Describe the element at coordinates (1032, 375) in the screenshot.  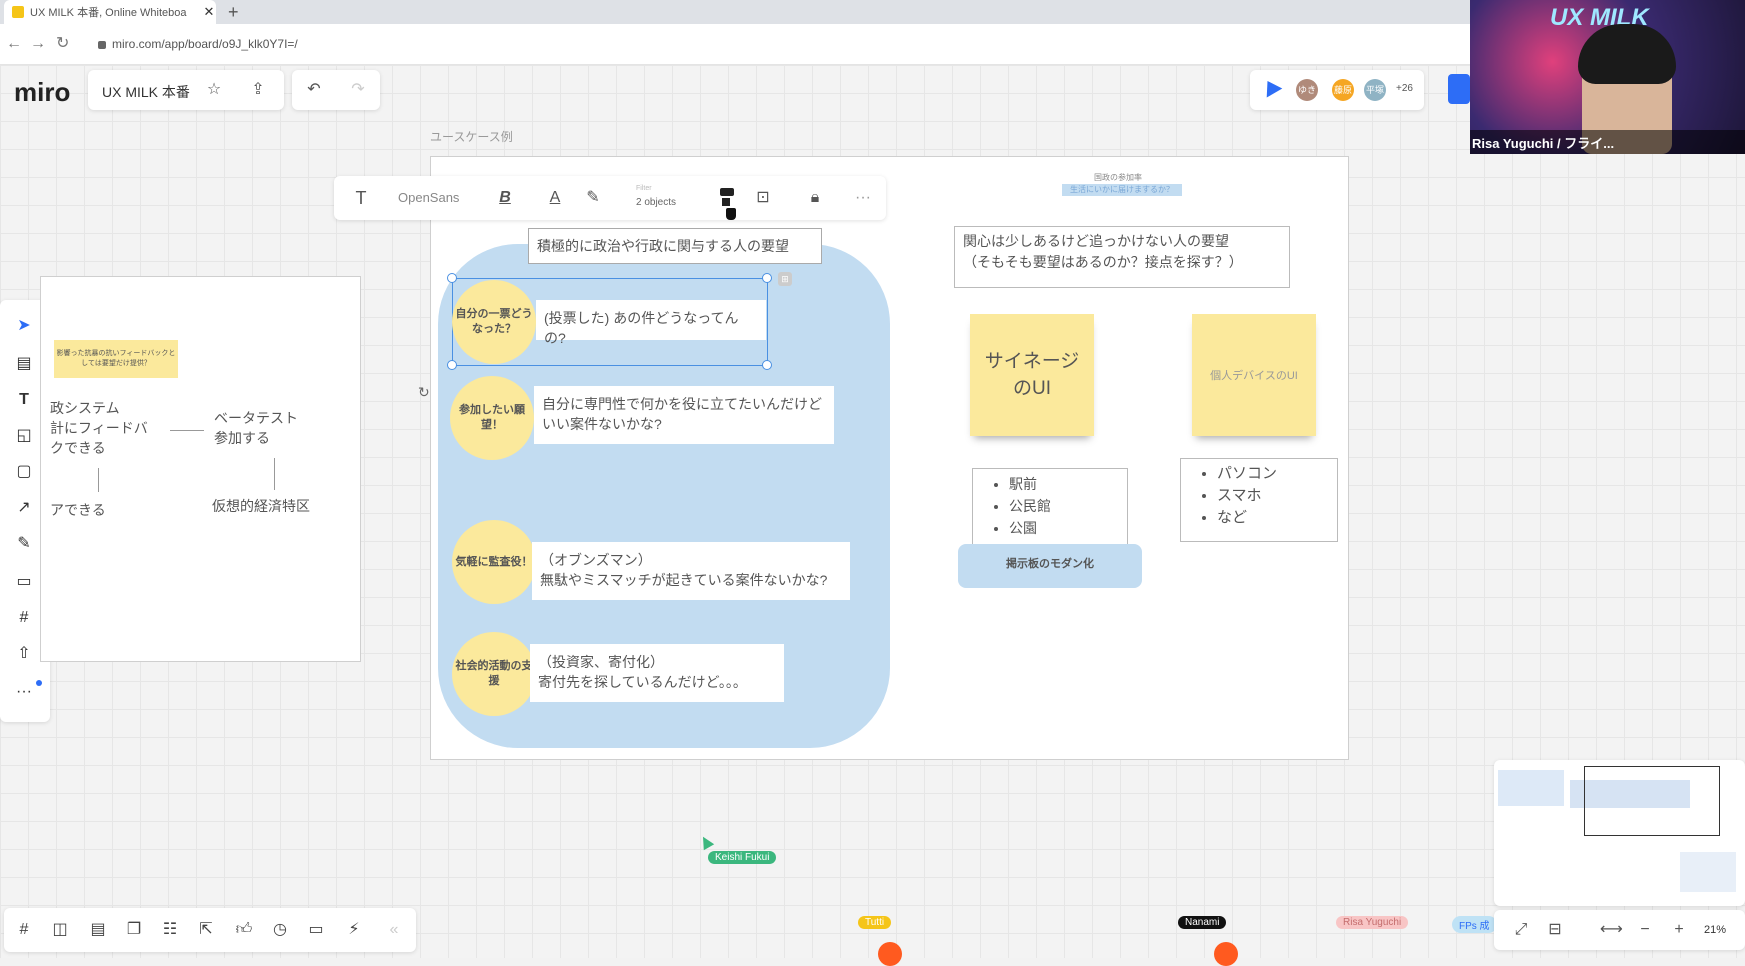
I see `sticky-note: サイネージ のUI` at that location.